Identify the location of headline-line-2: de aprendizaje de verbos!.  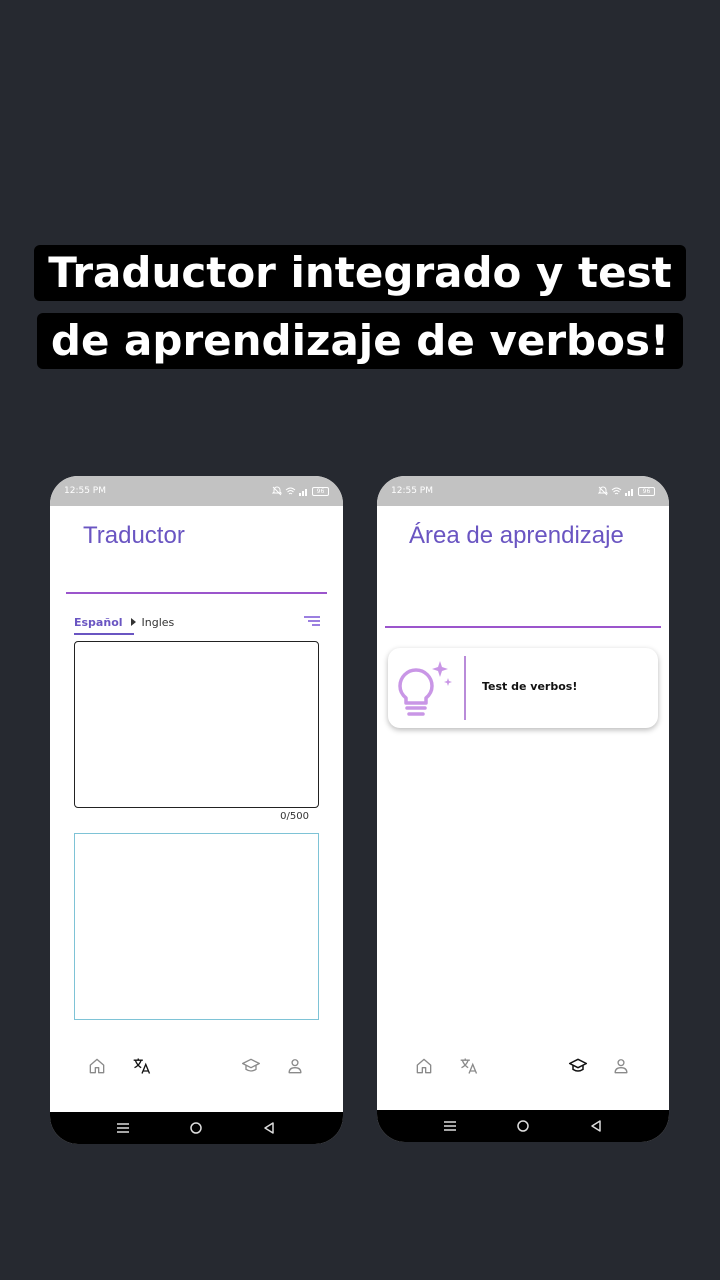
(360, 341).